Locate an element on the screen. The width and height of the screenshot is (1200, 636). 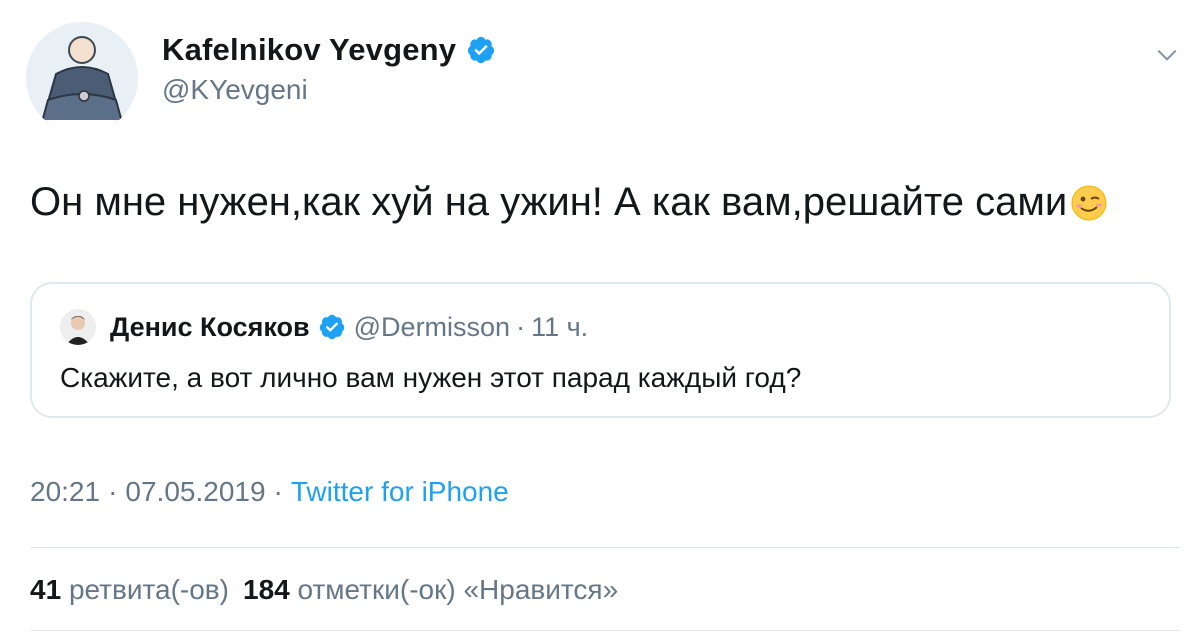
tweet-meta: 20:21 · 07.05.2019 · Twitter for iPhone is located at coordinates (269, 492).